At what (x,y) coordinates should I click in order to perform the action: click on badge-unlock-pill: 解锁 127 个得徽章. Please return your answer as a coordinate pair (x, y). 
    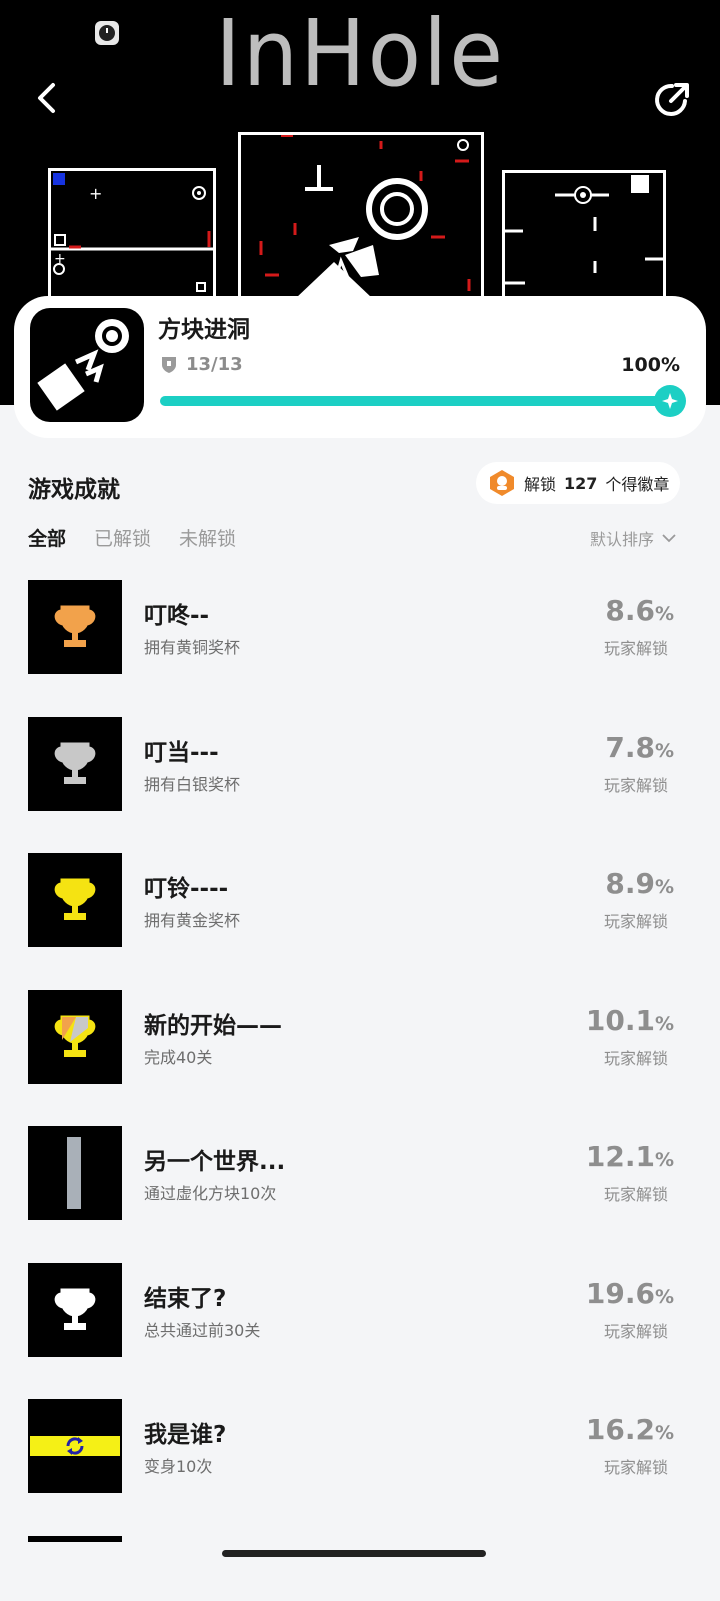
    Looking at the image, I should click on (578, 483).